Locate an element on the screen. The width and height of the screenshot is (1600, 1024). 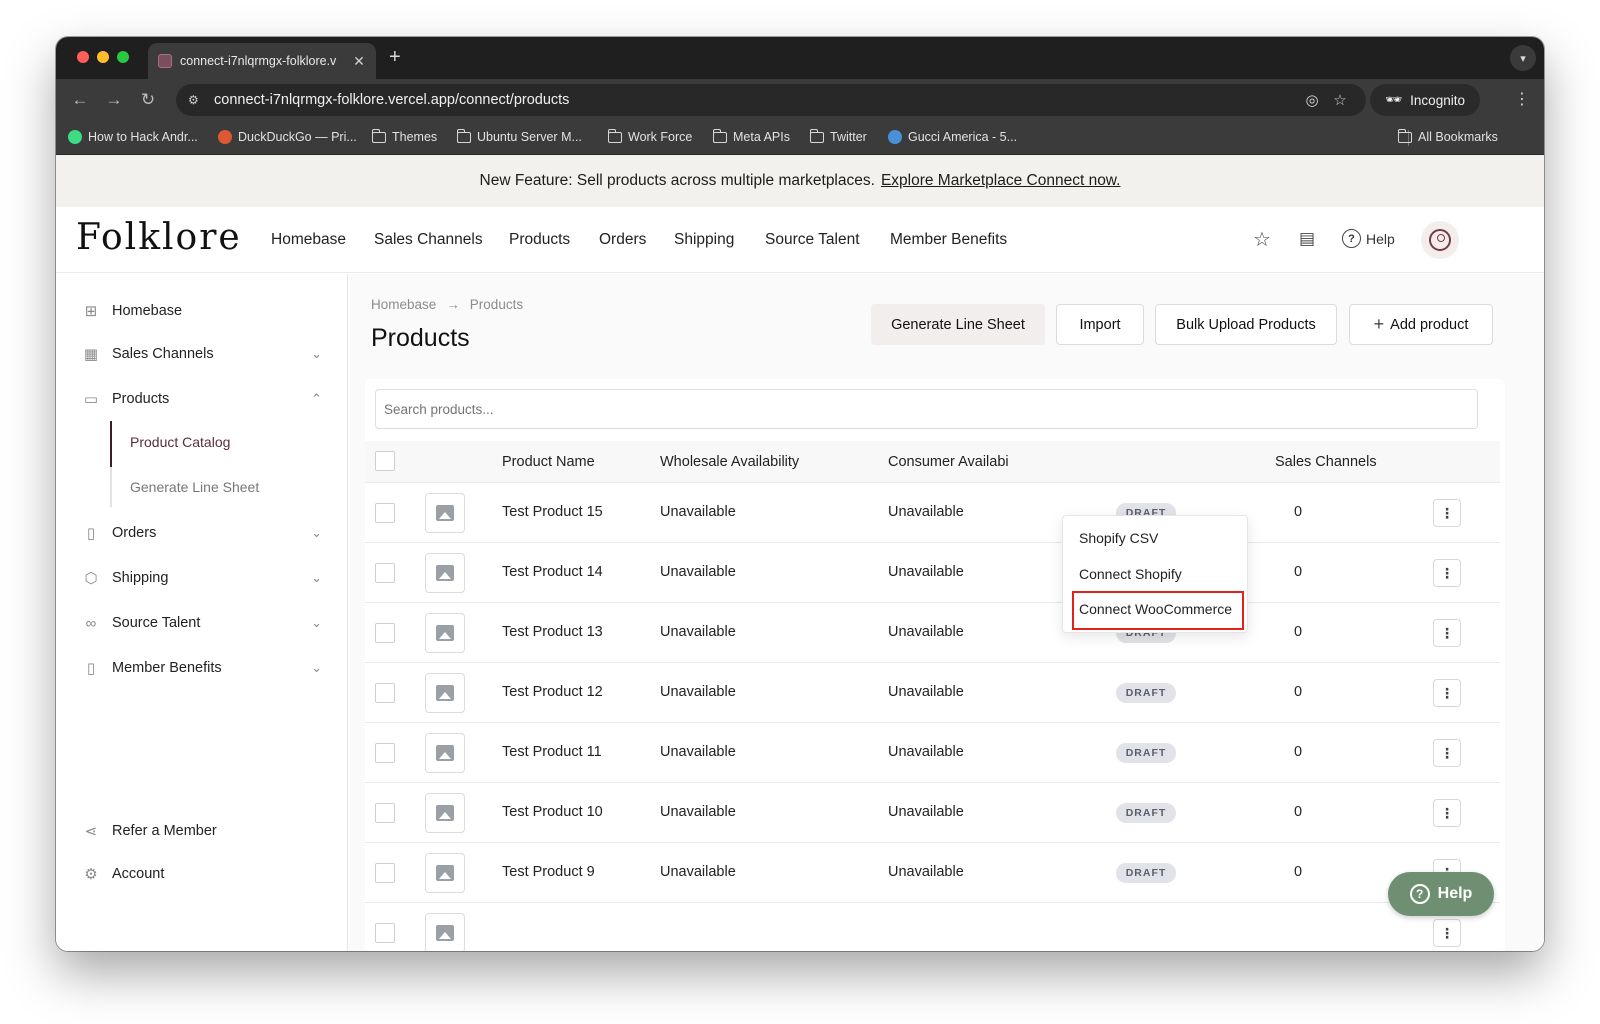
column-product-name: Product Name is located at coordinates (548, 462).